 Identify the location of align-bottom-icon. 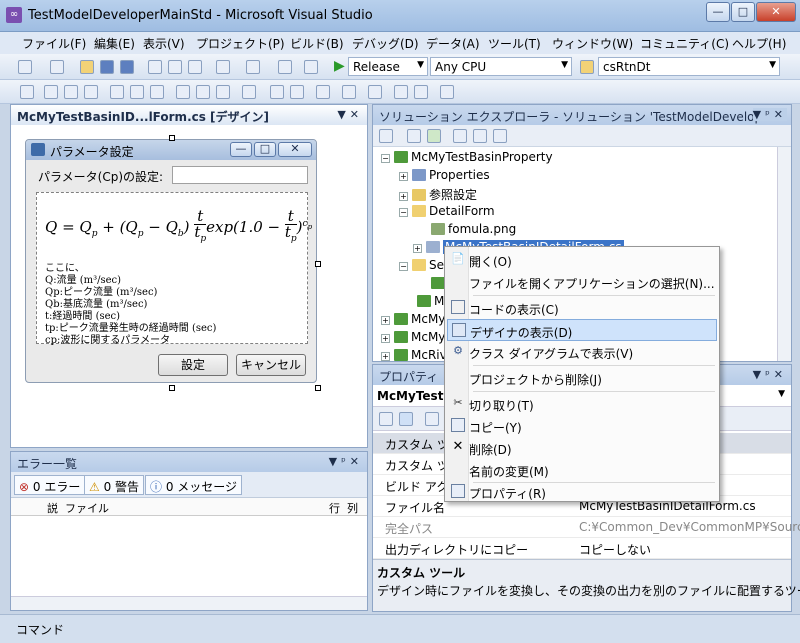
(157, 92).